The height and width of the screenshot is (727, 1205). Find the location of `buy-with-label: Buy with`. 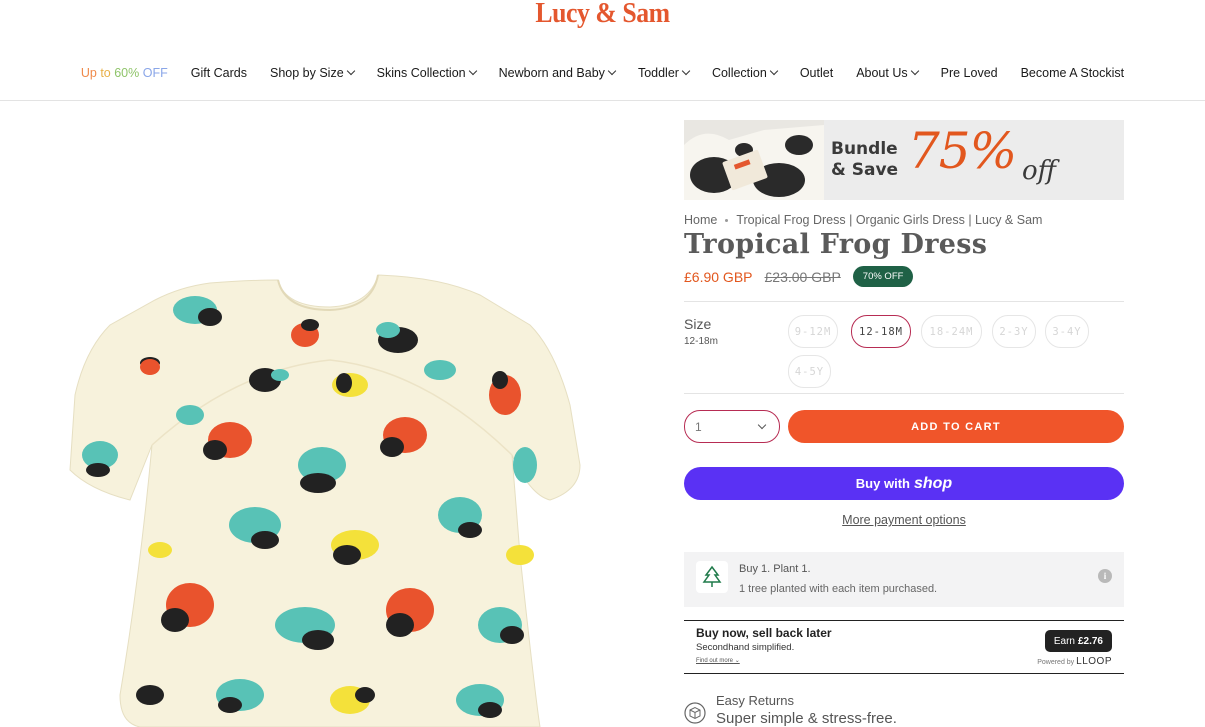

buy-with-label: Buy with is located at coordinates (882, 483).